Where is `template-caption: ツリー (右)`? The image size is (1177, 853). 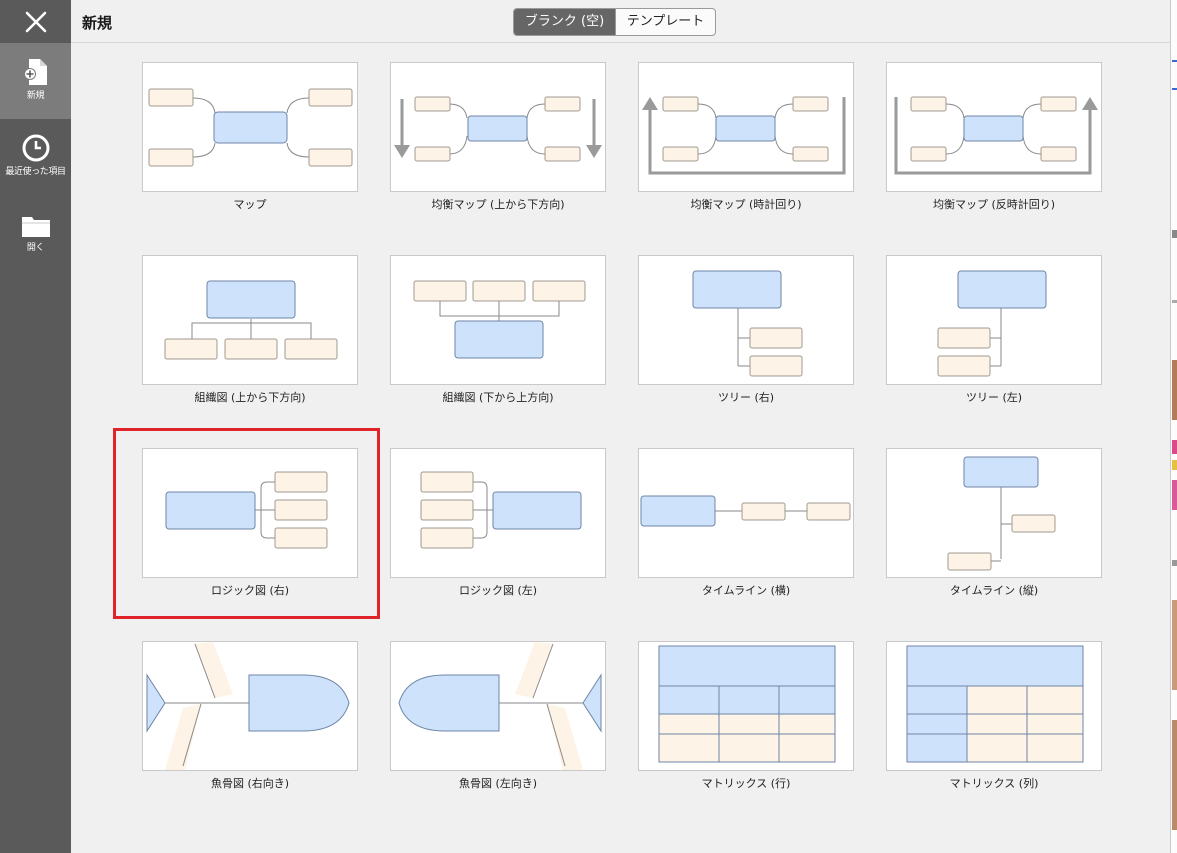 template-caption: ツリー (右) is located at coordinates (746, 397).